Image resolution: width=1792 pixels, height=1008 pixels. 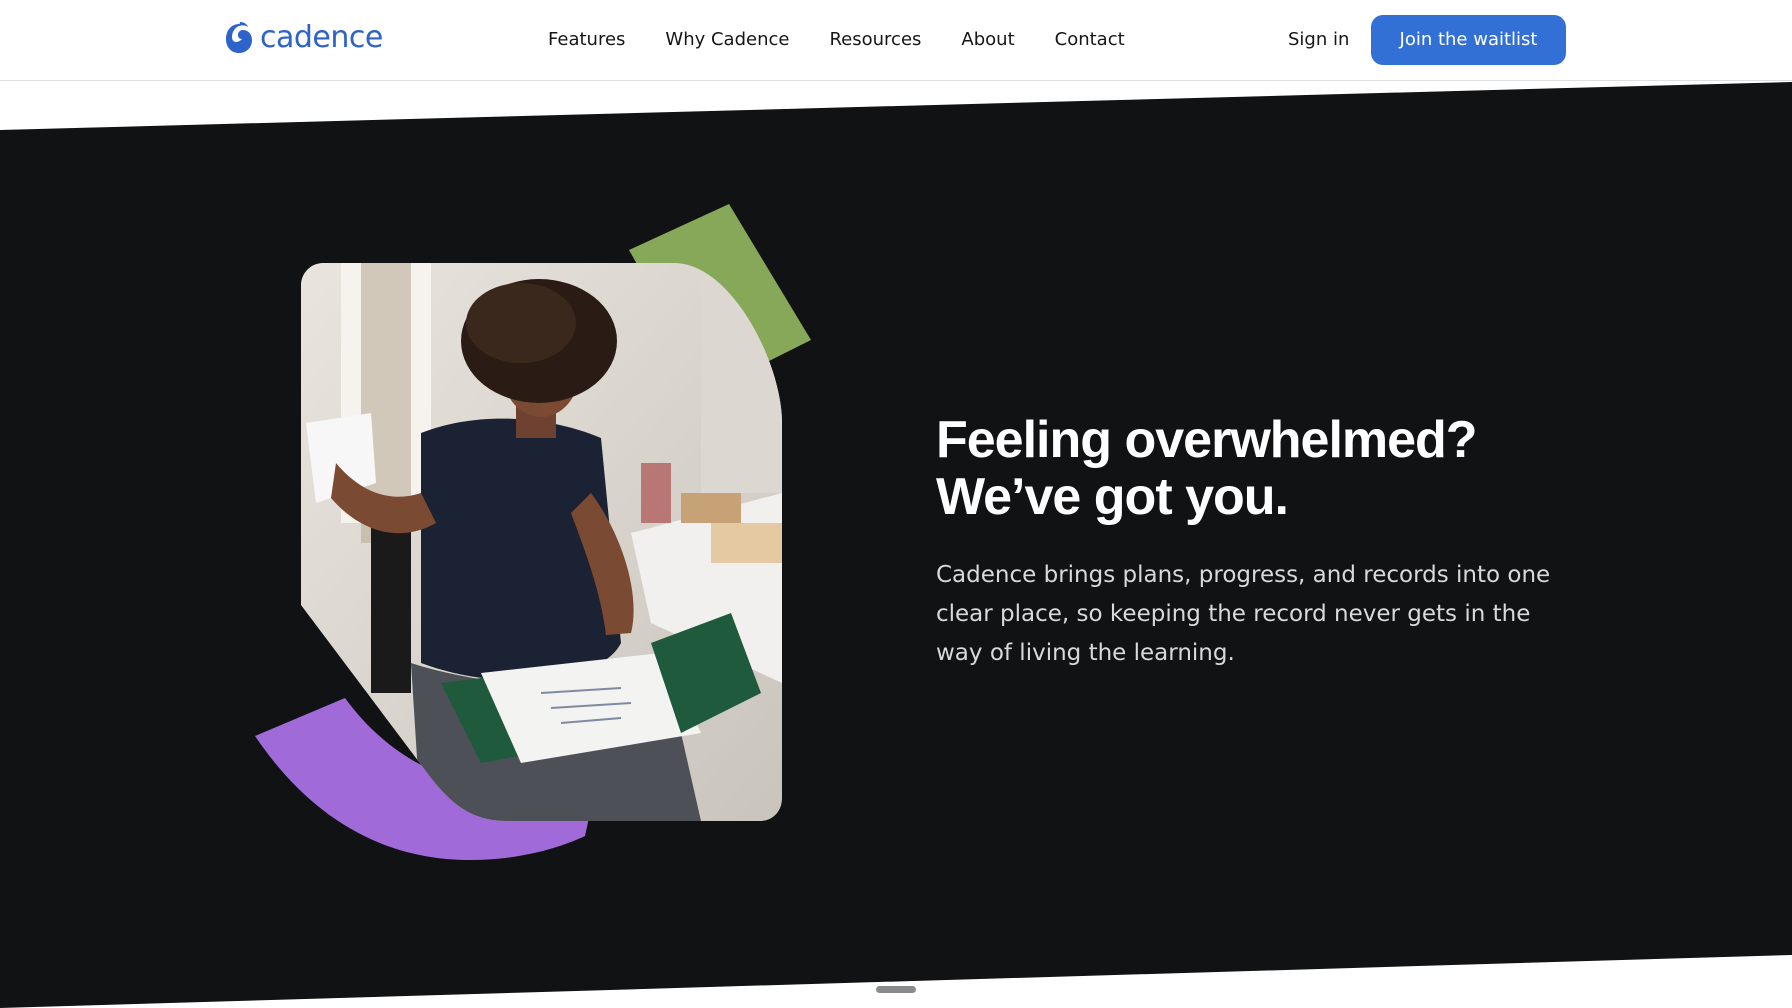 I want to click on nav-why-cadence: Why Cadence, so click(x=727, y=40).